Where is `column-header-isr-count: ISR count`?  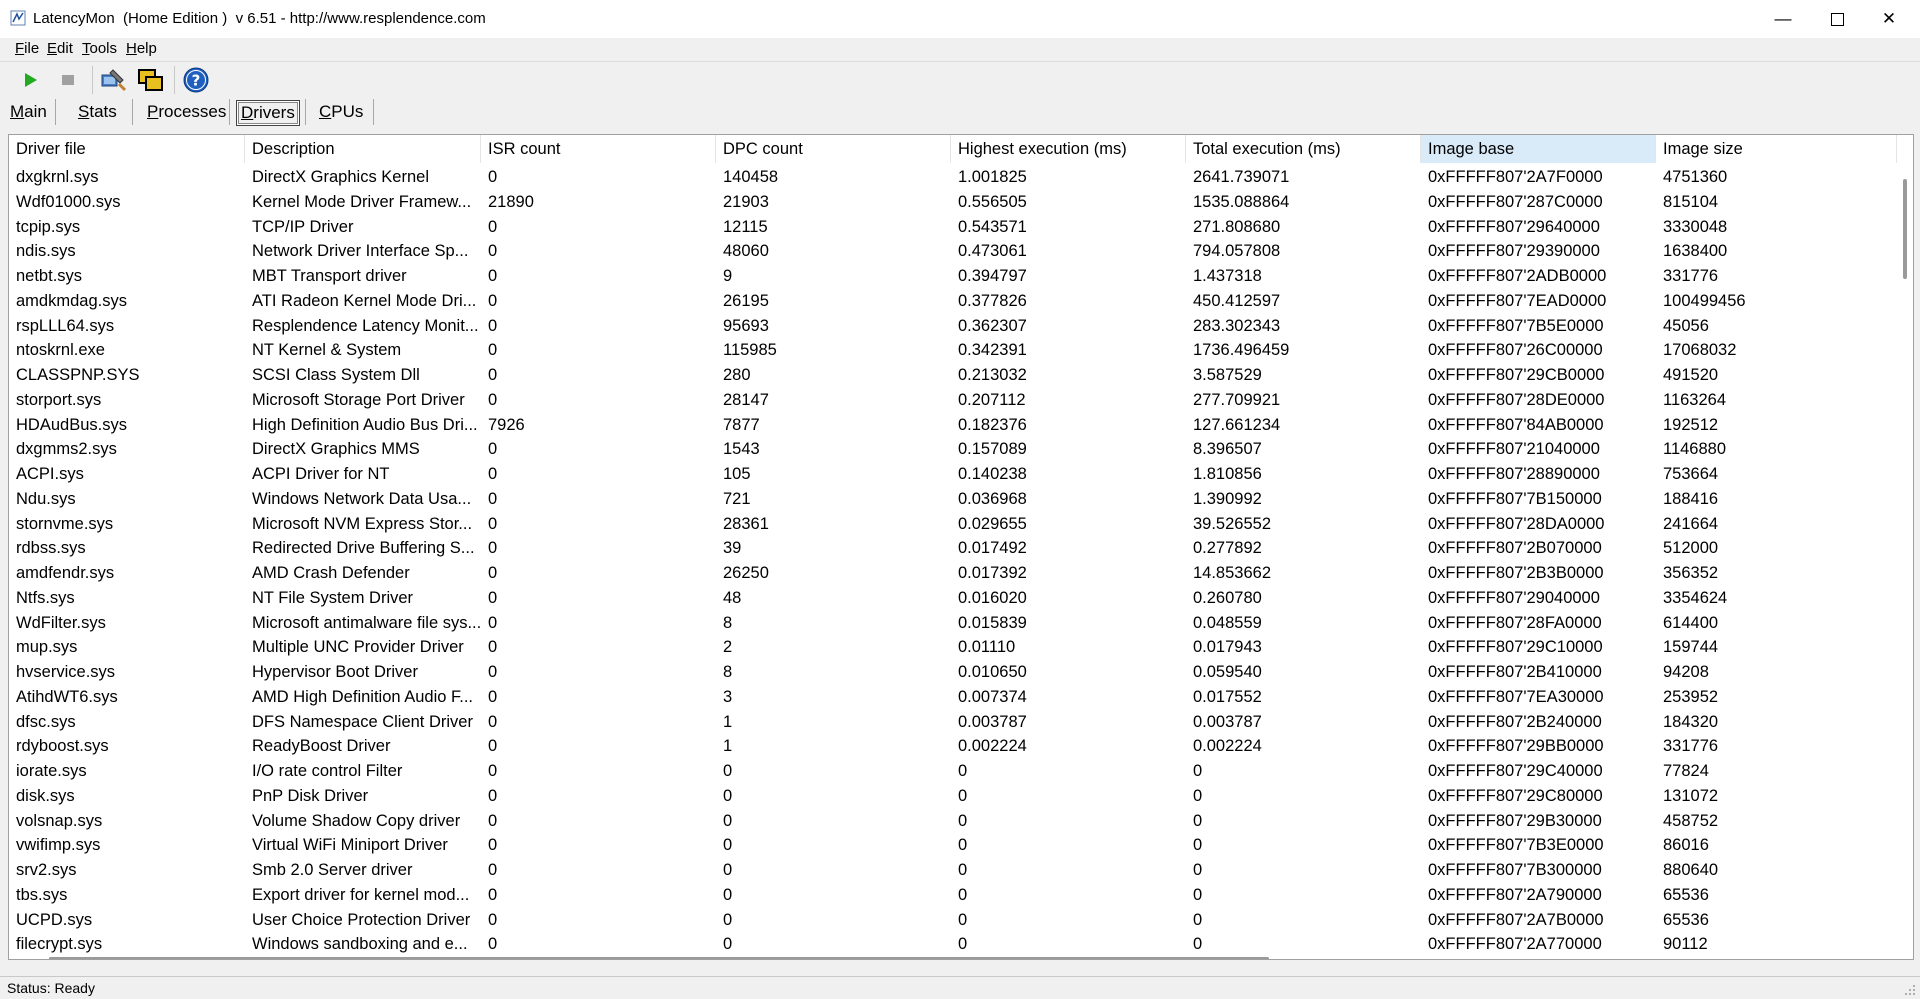
column-header-isr-count: ISR count is located at coordinates (598, 149).